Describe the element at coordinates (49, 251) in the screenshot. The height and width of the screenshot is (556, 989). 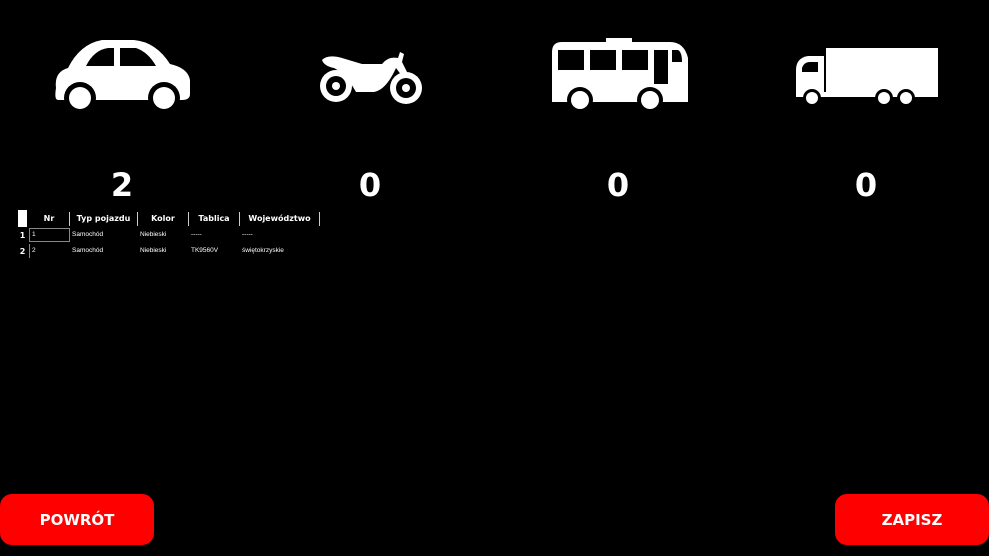
I see `table-cell-nr: 2` at that location.